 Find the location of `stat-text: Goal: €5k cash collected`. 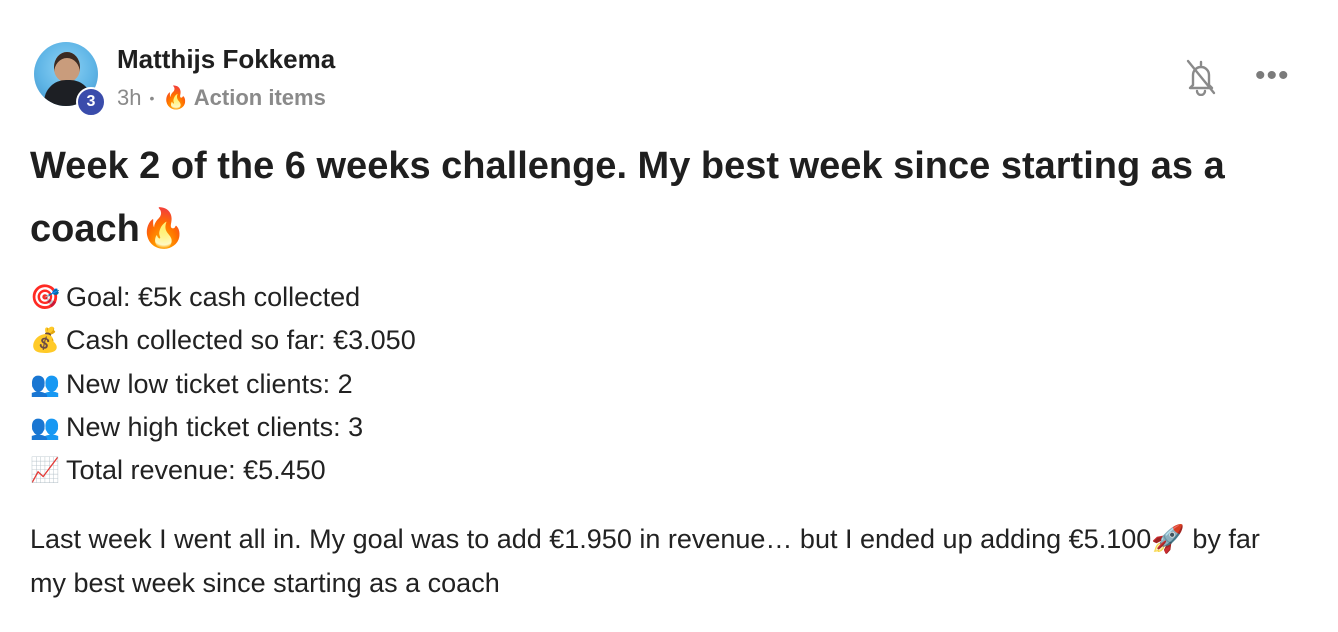

stat-text: Goal: €5k cash collected is located at coordinates (213, 297).